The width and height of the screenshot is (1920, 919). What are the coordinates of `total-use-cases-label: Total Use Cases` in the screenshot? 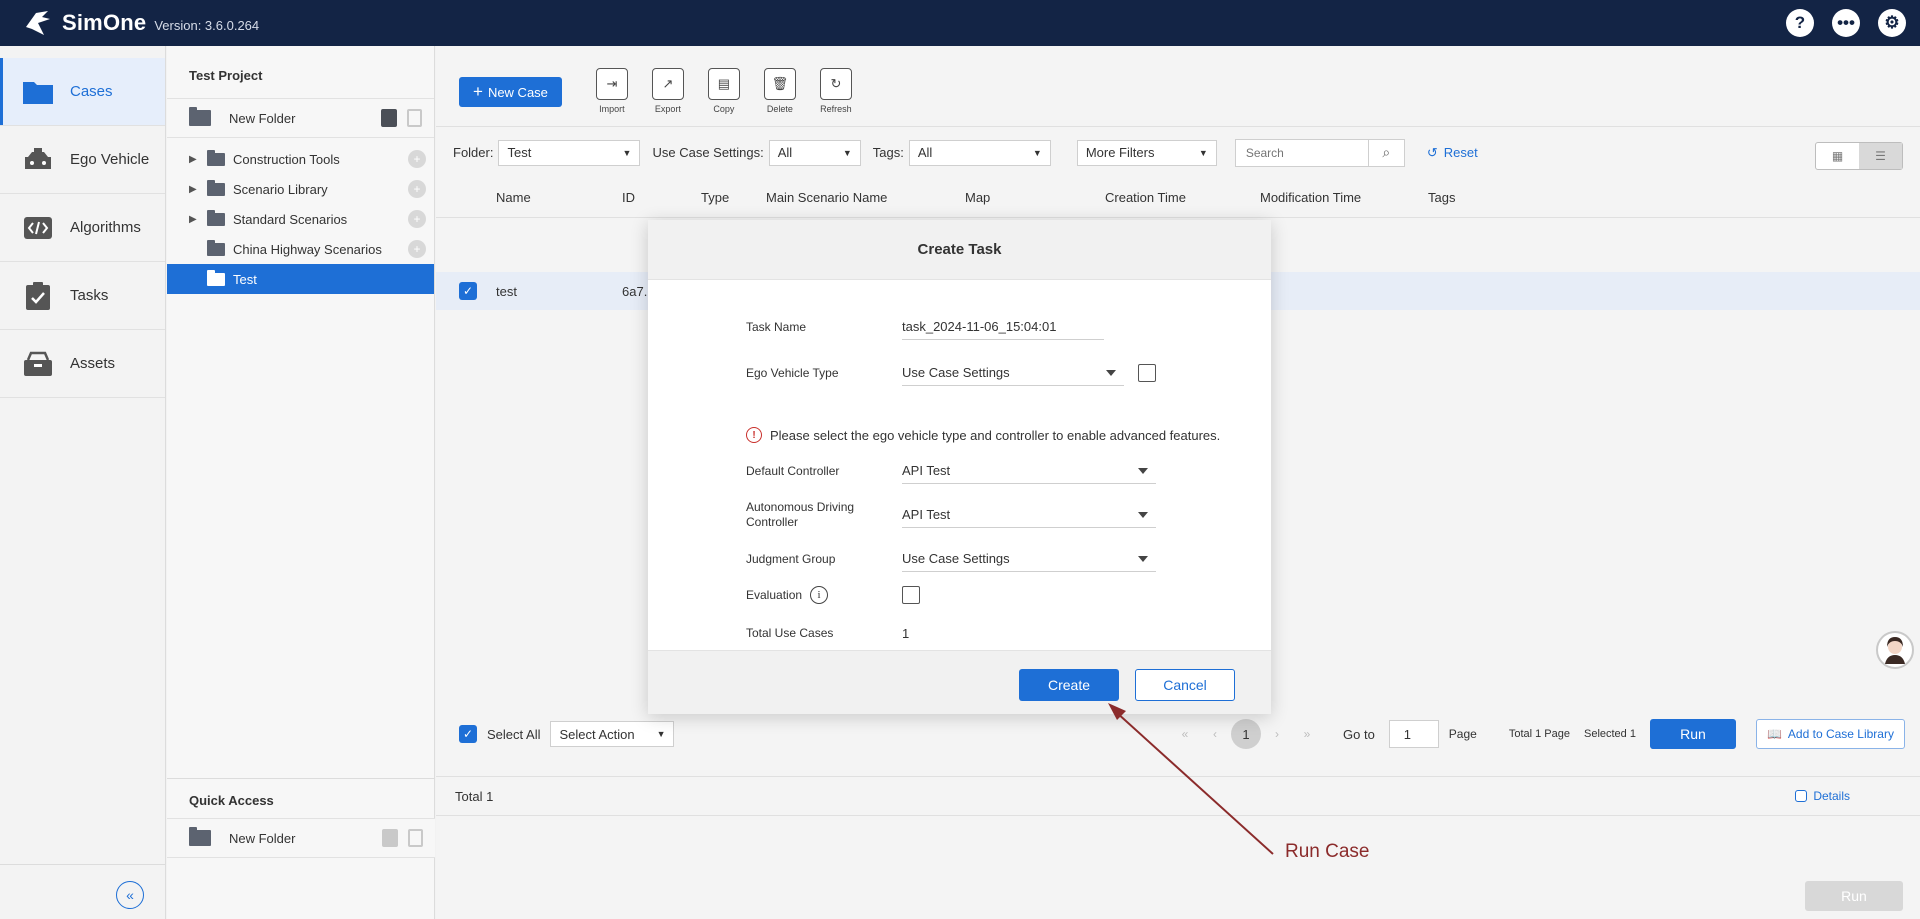 It's located at (790, 633).